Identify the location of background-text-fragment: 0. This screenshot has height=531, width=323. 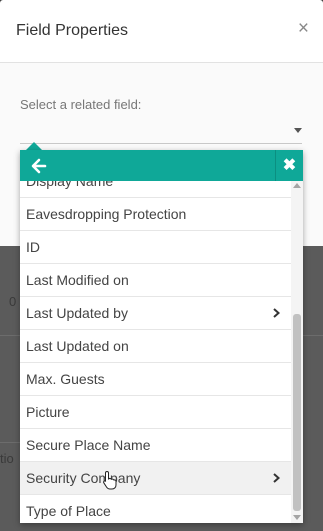
(13, 301).